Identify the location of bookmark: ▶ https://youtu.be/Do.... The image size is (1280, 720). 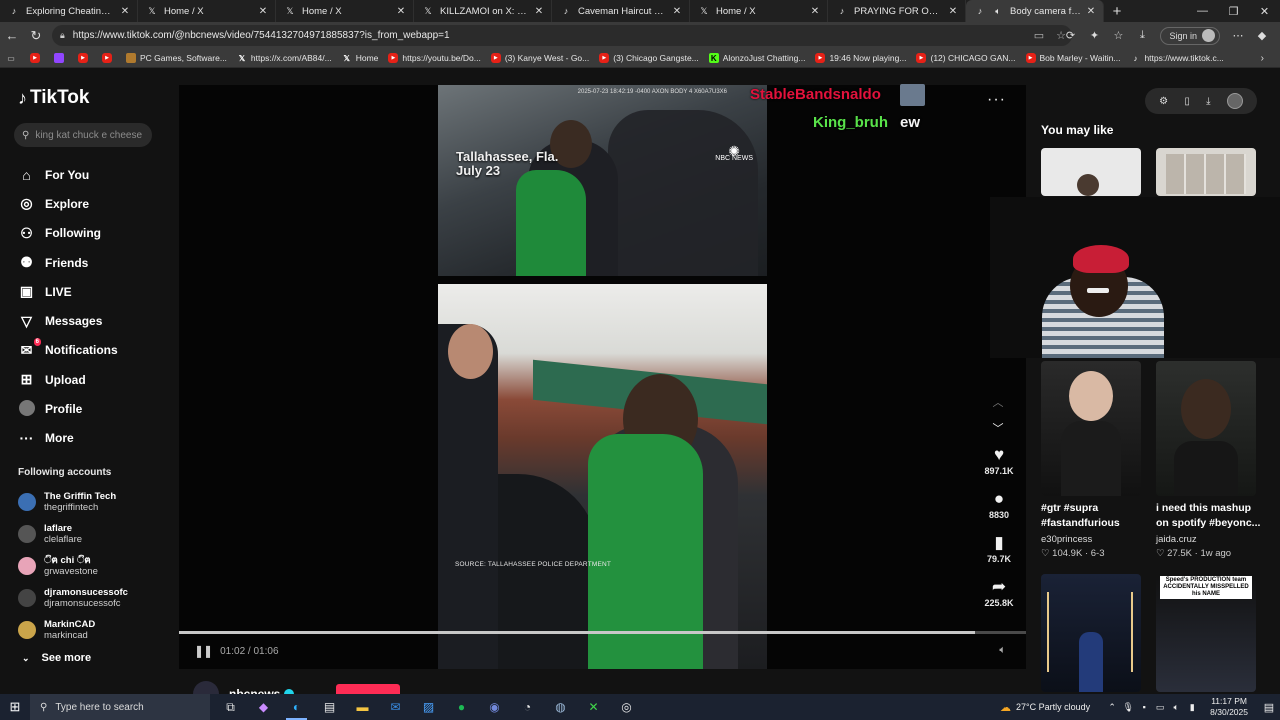
(434, 58).